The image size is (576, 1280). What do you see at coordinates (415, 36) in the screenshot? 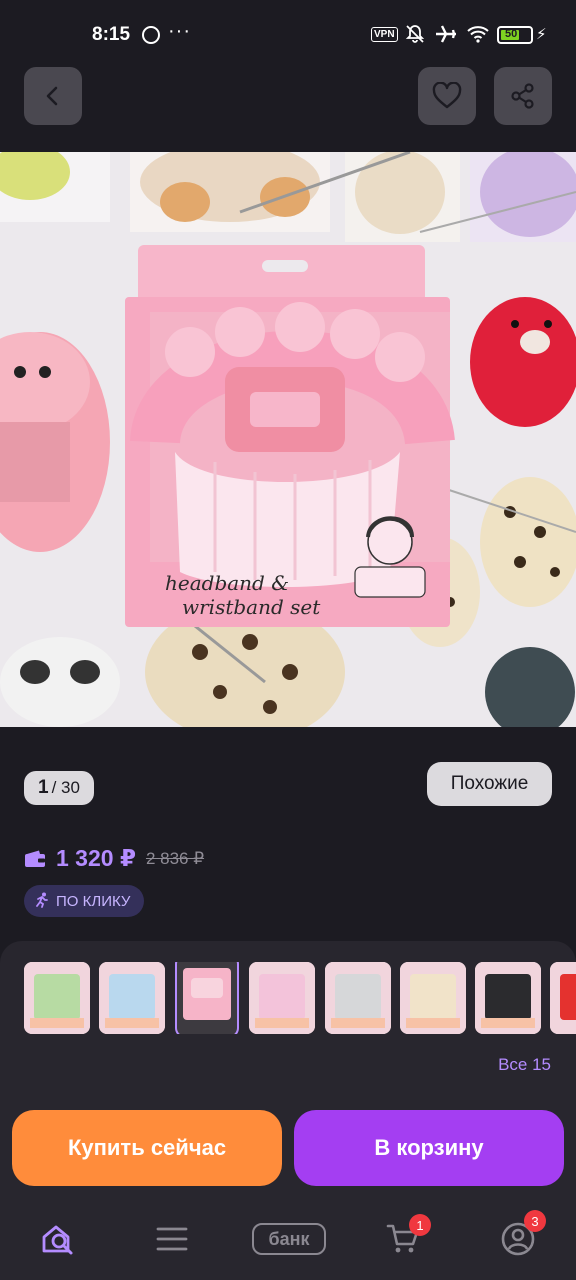
I see `muted-bell-icon` at bounding box center [415, 36].